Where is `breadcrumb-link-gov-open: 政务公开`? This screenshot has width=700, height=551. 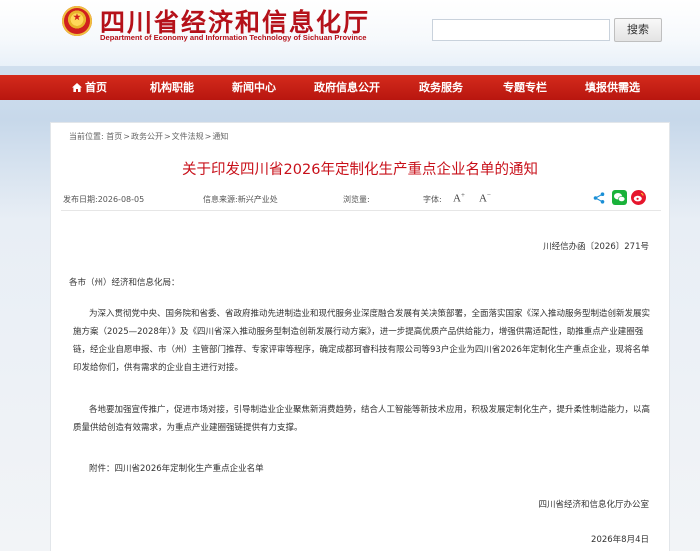
breadcrumb-link-gov-open: 政务公开 is located at coordinates (147, 136).